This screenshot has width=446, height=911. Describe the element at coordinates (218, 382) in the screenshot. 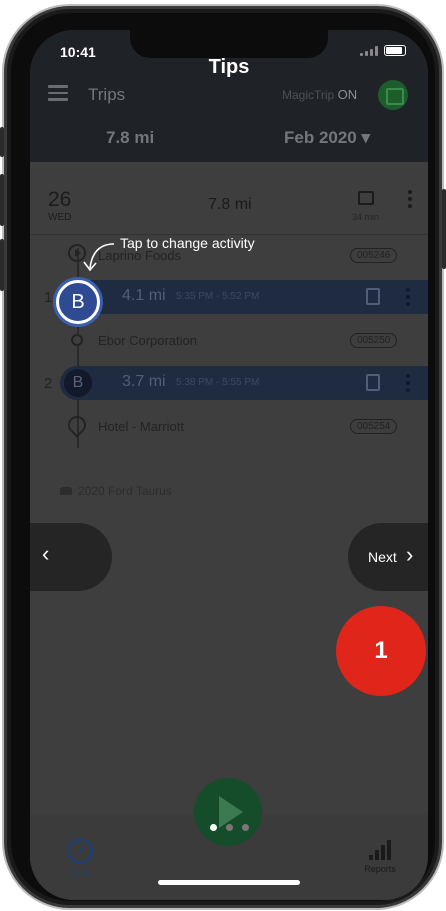

I see `trip-time: 5:38 PM - 5:55 PM` at that location.